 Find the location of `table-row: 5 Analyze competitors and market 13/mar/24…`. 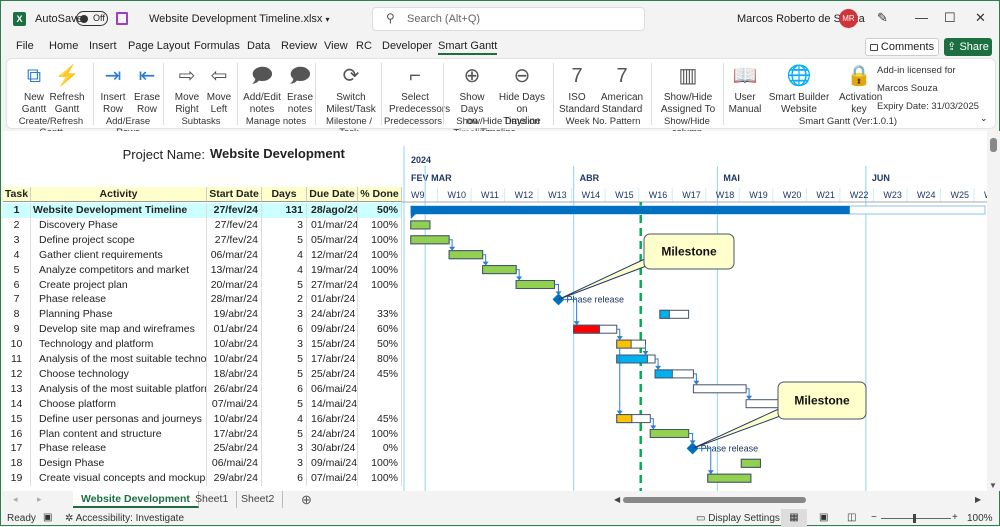

table-row: 5 Analyze competitors and market 13/mar/24… is located at coordinates (202, 270).